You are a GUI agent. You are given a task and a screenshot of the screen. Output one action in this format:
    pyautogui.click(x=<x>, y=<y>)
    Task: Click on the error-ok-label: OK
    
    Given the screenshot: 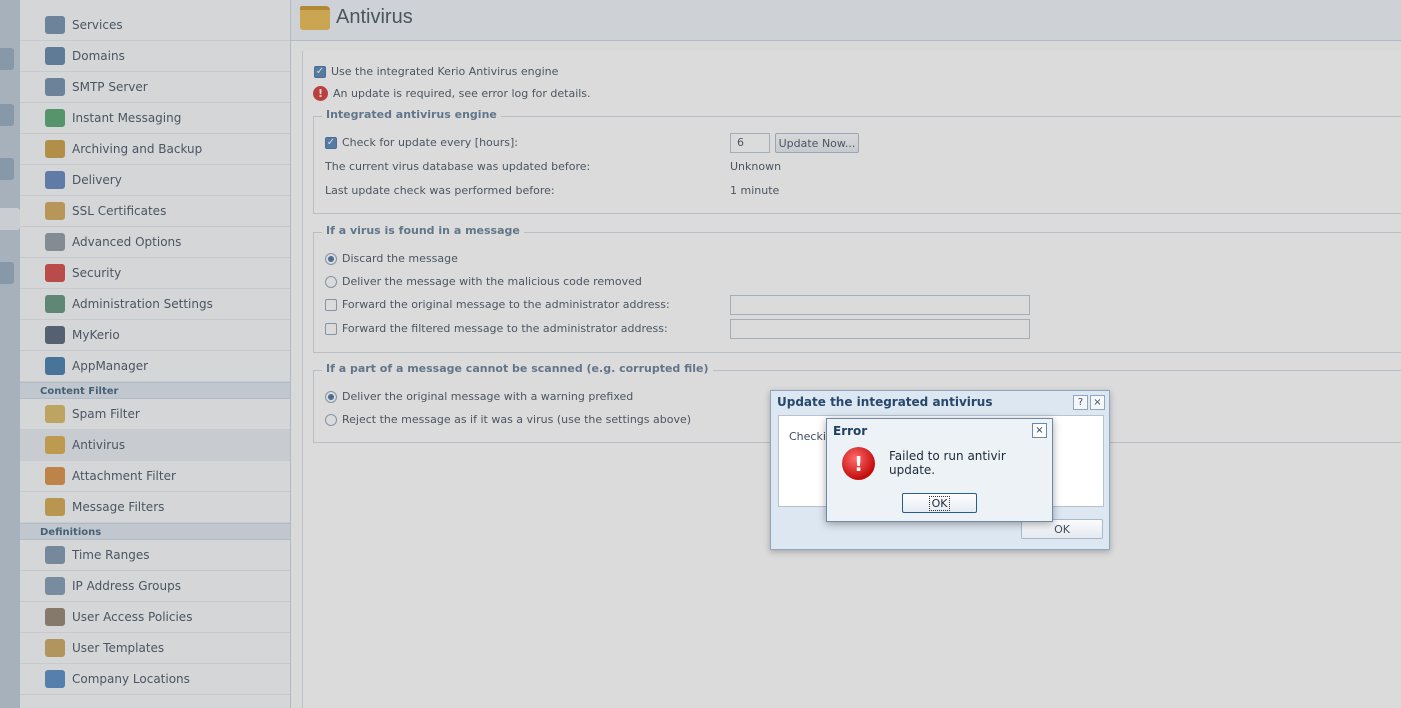 What is the action you would take?
    pyautogui.click(x=939, y=503)
    